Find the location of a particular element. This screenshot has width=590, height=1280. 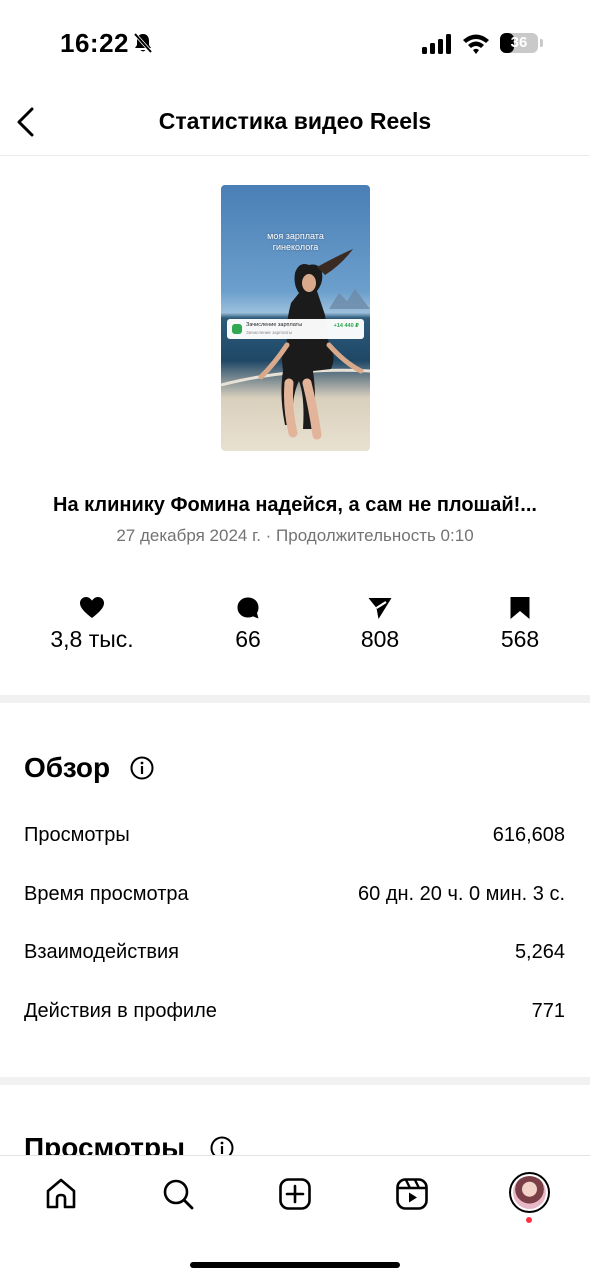

home-icon is located at coordinates (61, 1193).